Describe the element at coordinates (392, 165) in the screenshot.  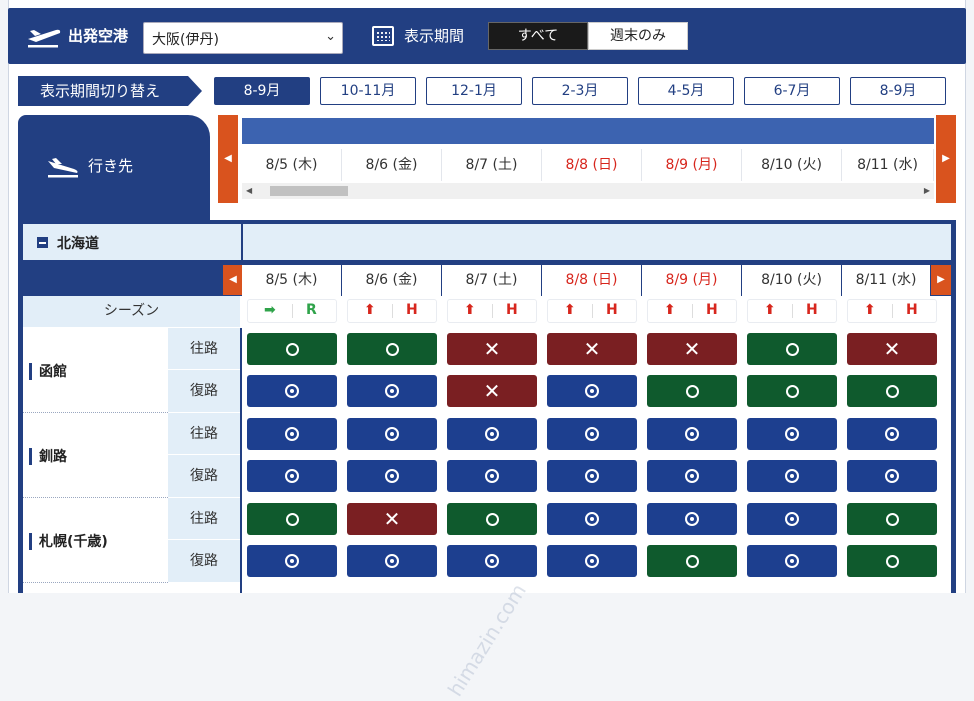
I see `strip-date: 8/6 (金)` at that location.